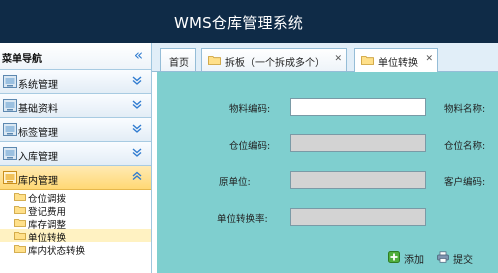 This screenshot has height=273, width=498. I want to click on material-code-input, so click(358, 107).